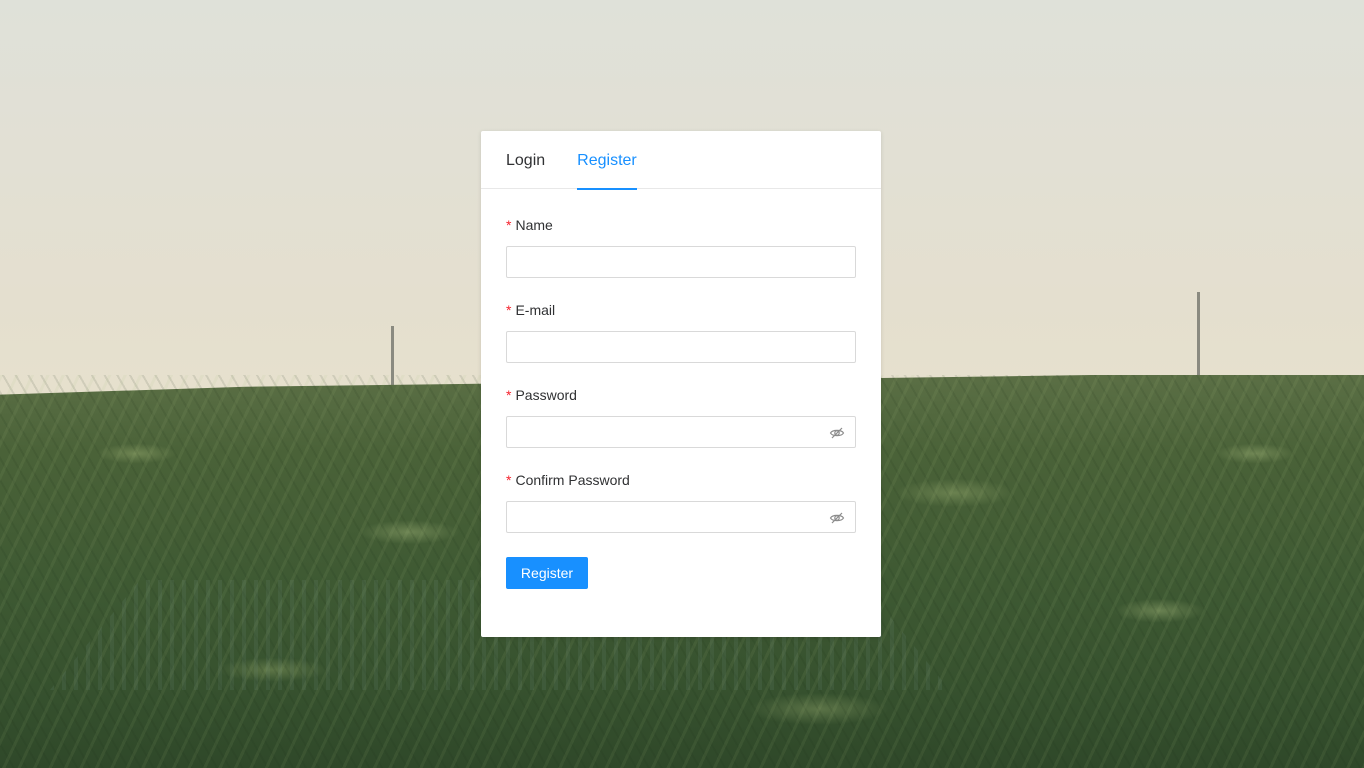 The width and height of the screenshot is (1364, 768). What do you see at coordinates (534, 225) in the screenshot?
I see `name-label-text: Name` at bounding box center [534, 225].